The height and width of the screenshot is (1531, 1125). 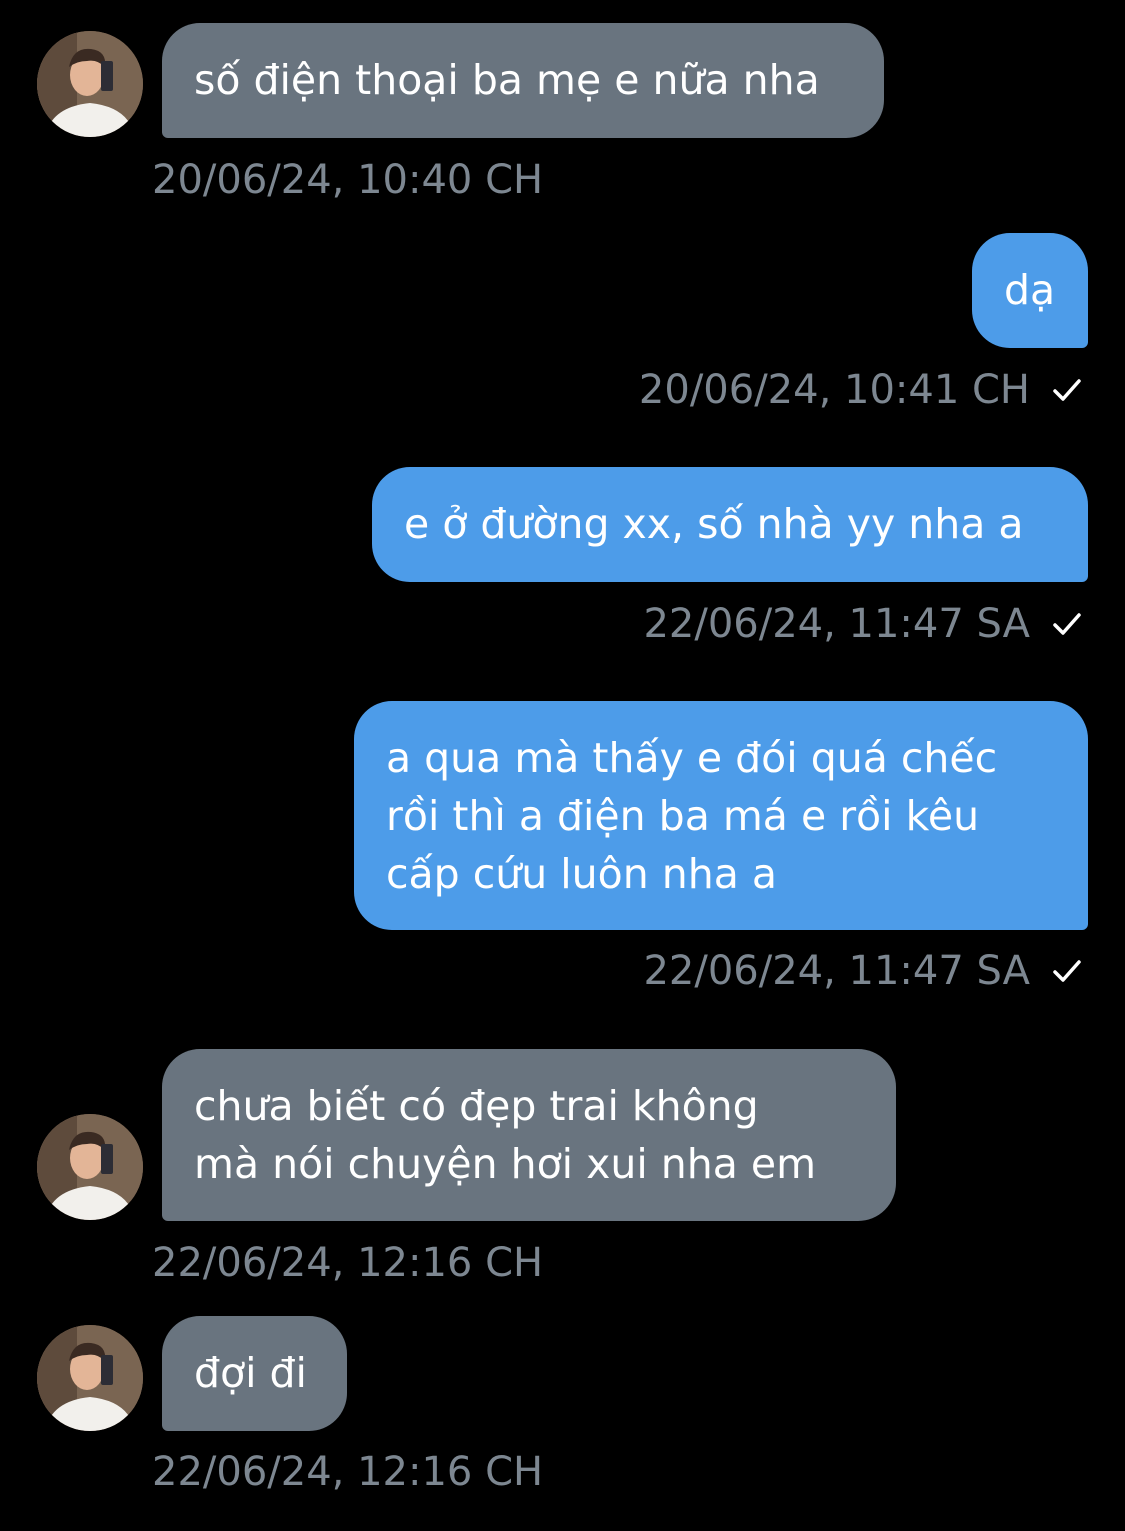 I want to click on message-timestamp: 20/06/24, 10:41 CH, so click(x=834, y=390).